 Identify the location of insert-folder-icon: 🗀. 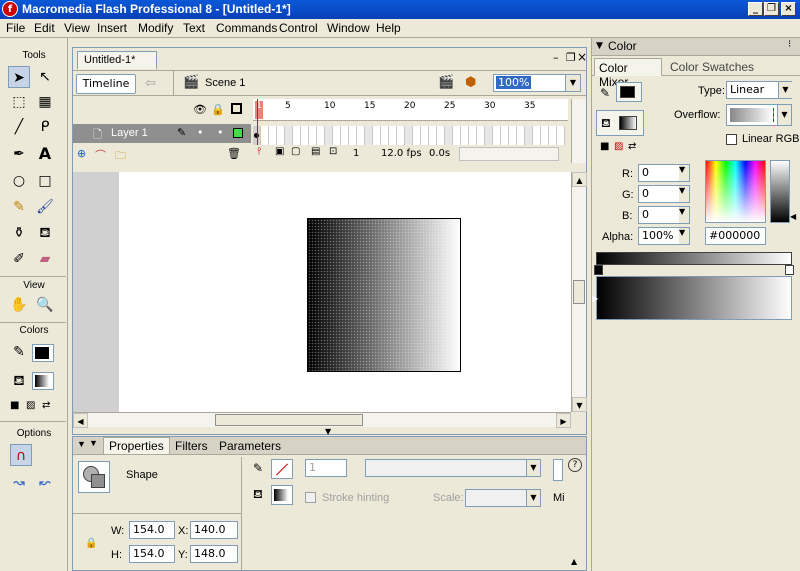
(120, 156).